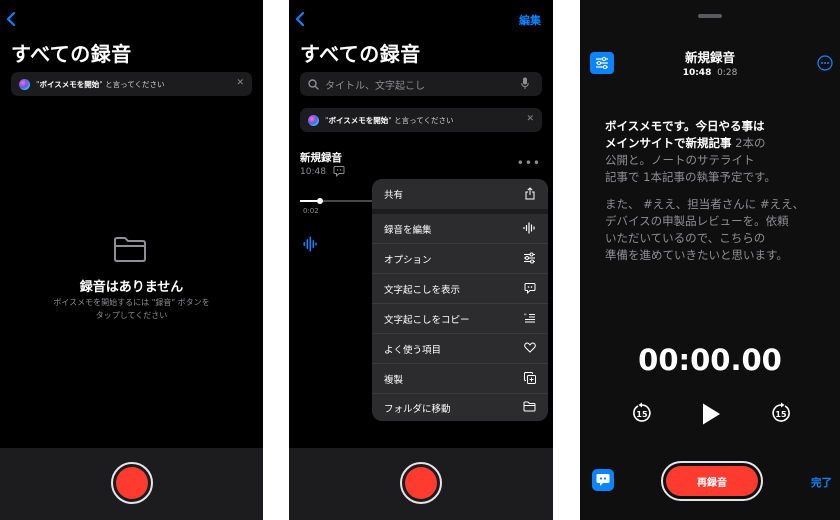 Image resolution: width=840 pixels, height=520 pixels. What do you see at coordinates (340, 201) in the screenshot?
I see `playback-scrubber` at bounding box center [340, 201].